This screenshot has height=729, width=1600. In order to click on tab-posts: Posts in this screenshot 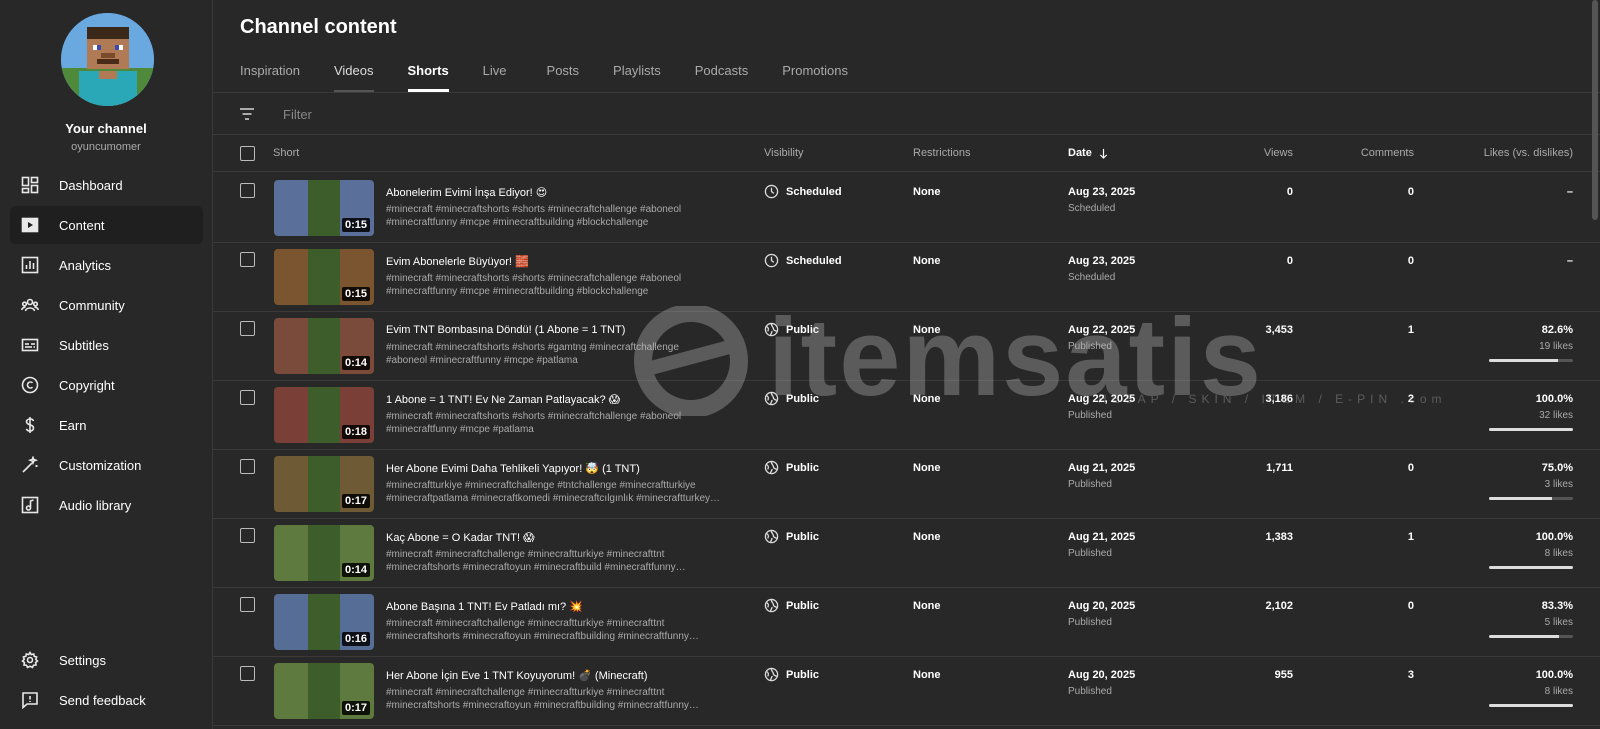, I will do `click(563, 74)`.